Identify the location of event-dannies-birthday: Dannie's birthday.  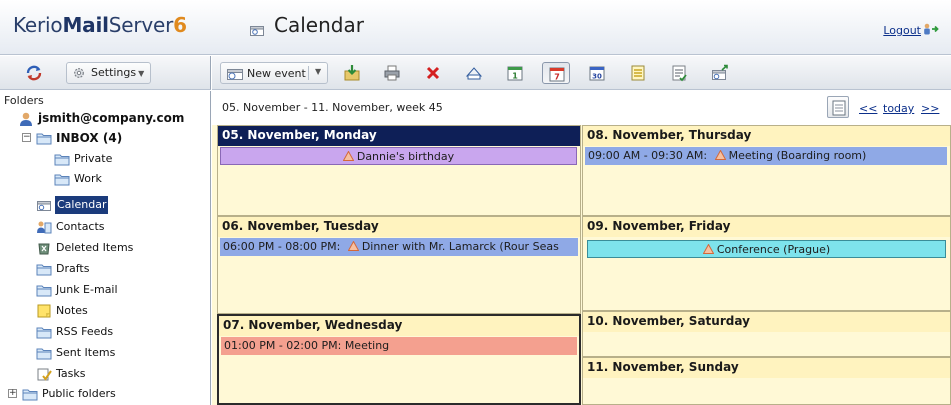
(398, 156).